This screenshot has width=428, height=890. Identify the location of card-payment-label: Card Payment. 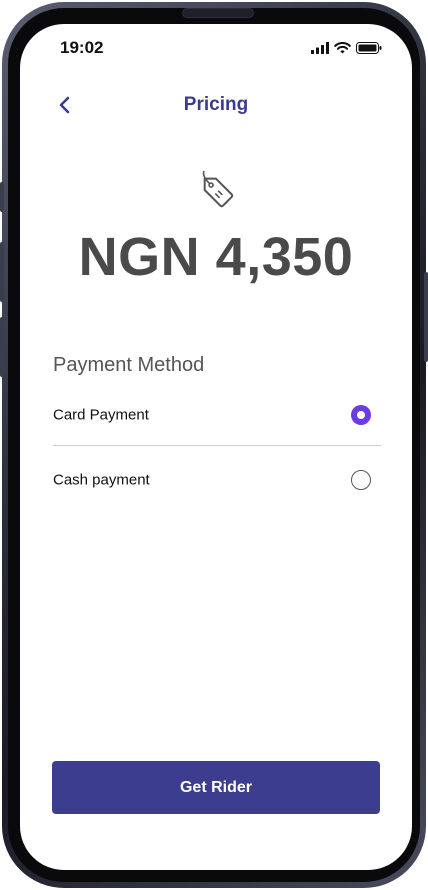
(101, 415).